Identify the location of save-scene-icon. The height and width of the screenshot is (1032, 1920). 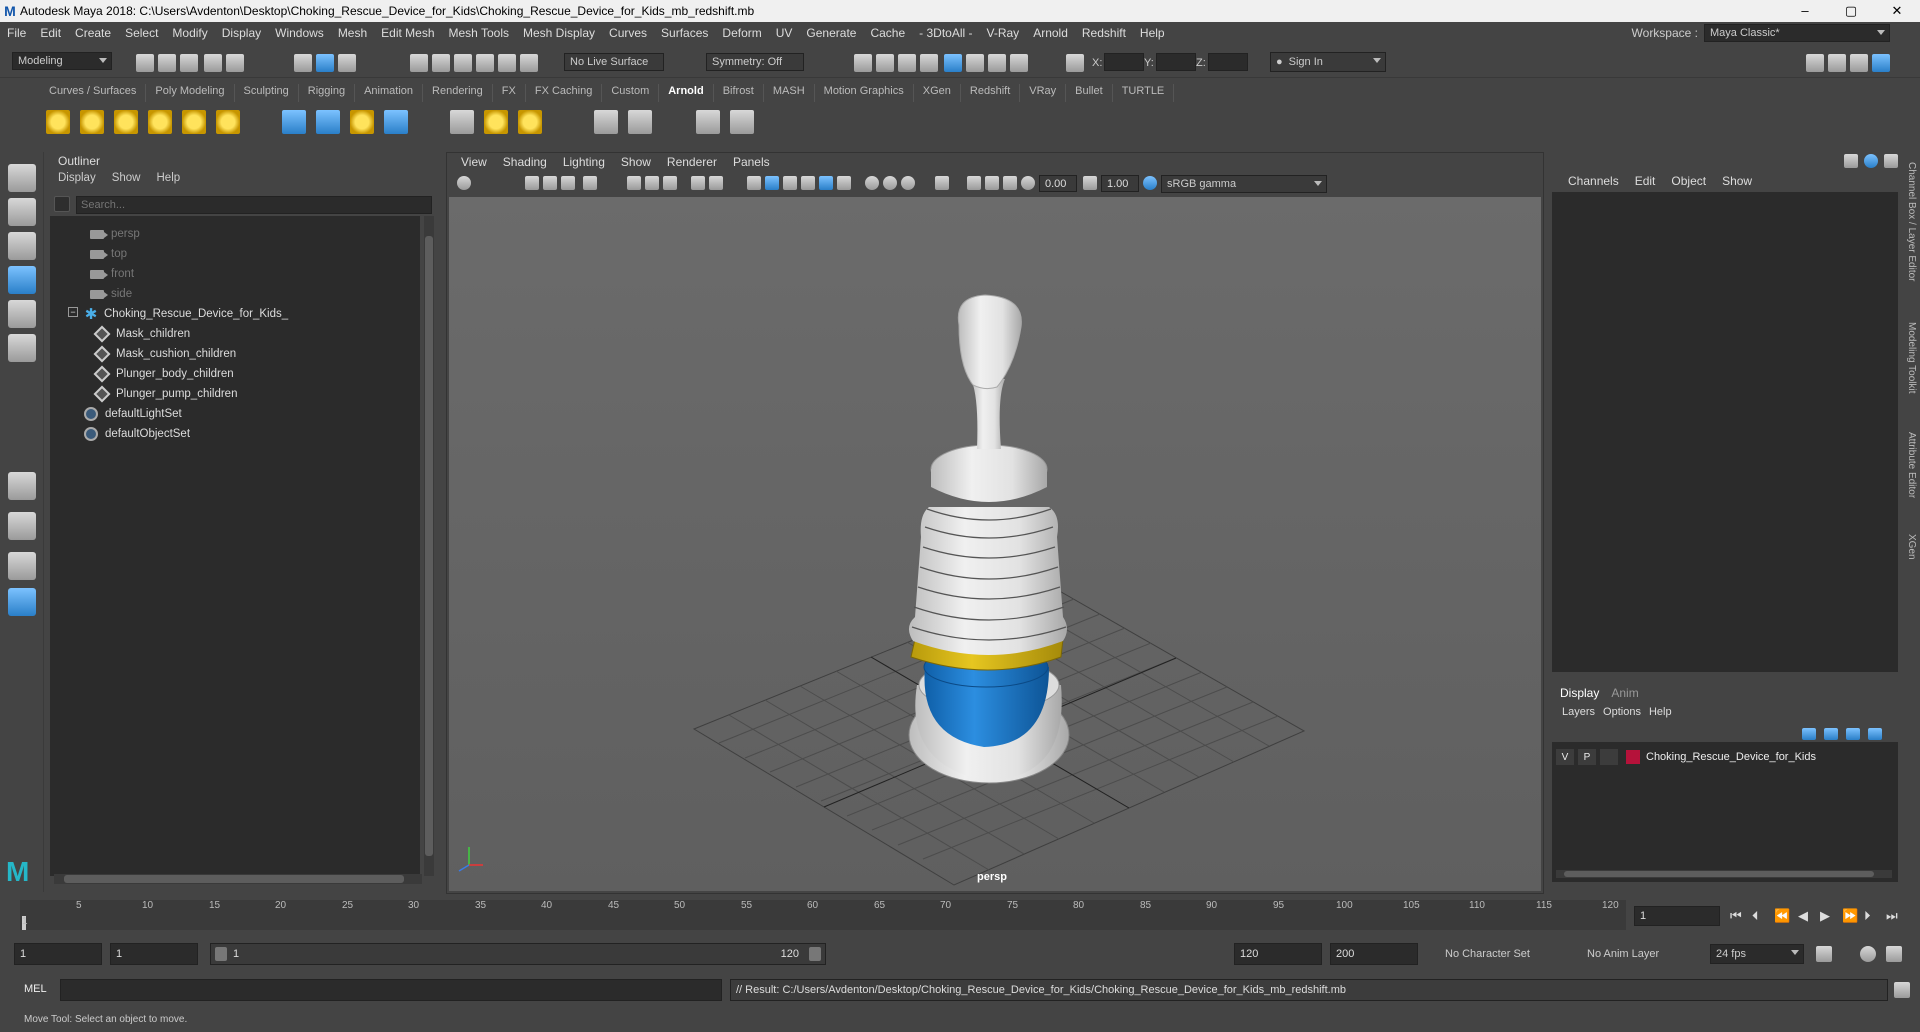
(189, 63).